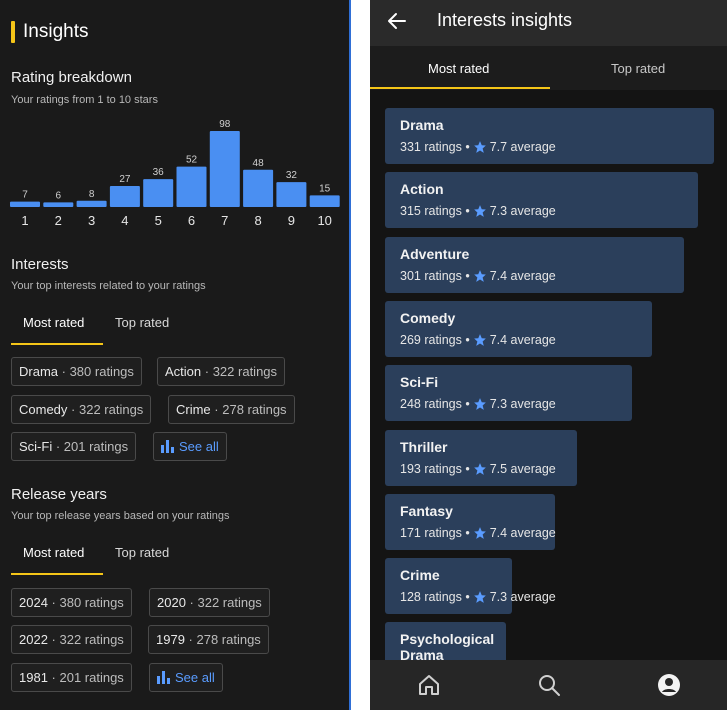 This screenshot has height=710, width=727. I want to click on x-tick-label: 9, so click(291, 220).